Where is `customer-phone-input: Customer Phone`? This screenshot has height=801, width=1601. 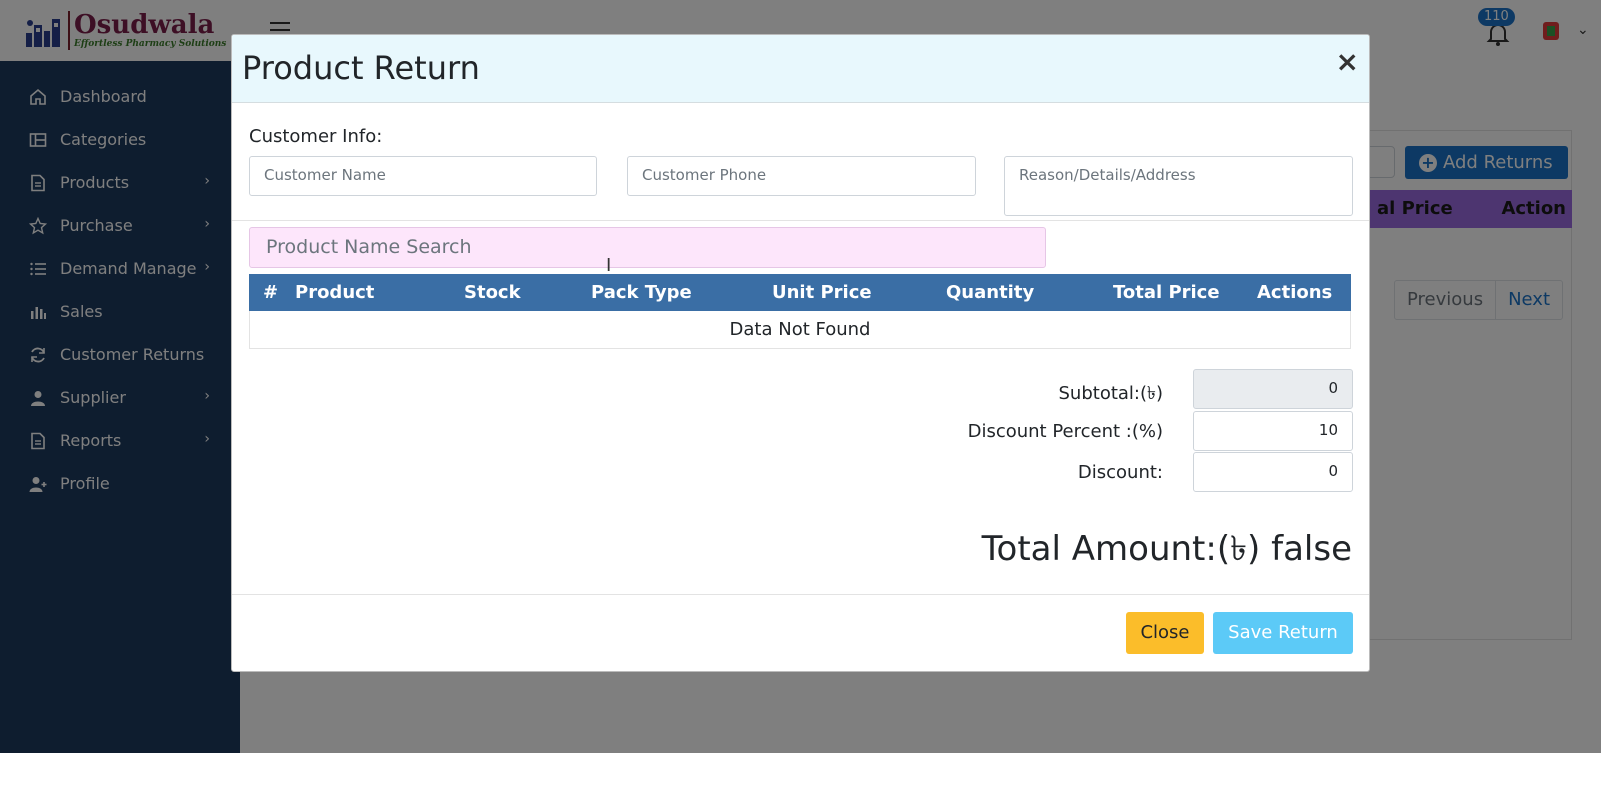 customer-phone-input: Customer Phone is located at coordinates (801, 176).